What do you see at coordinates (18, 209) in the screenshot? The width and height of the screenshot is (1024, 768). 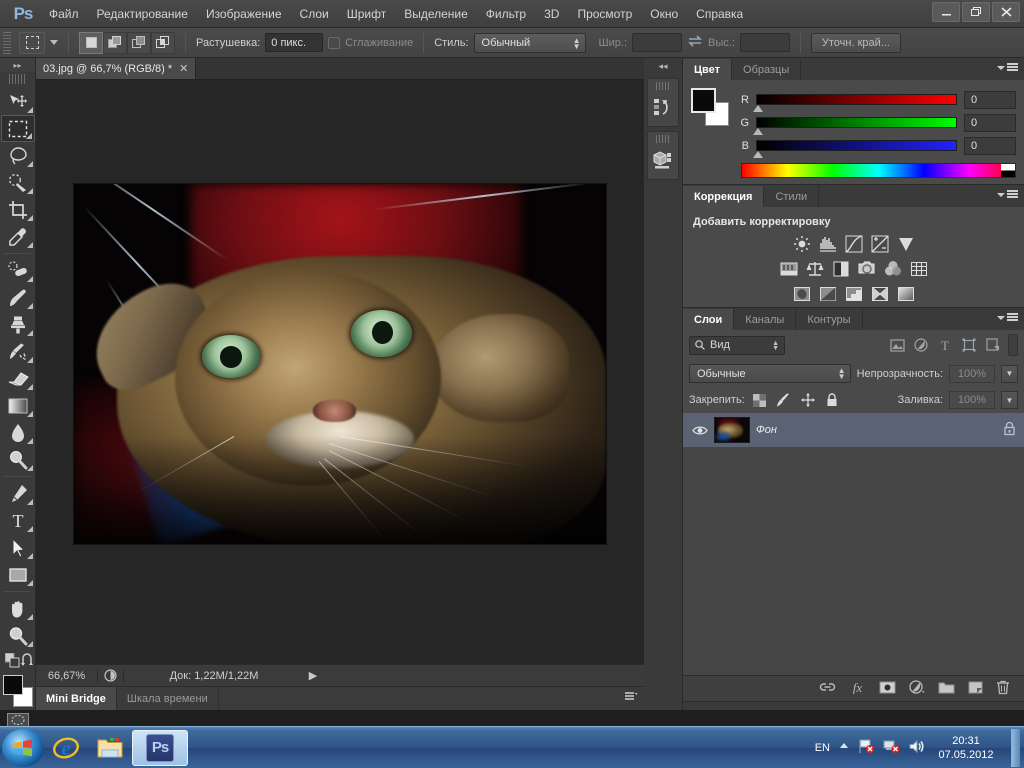 I see `crop-tool` at bounding box center [18, 209].